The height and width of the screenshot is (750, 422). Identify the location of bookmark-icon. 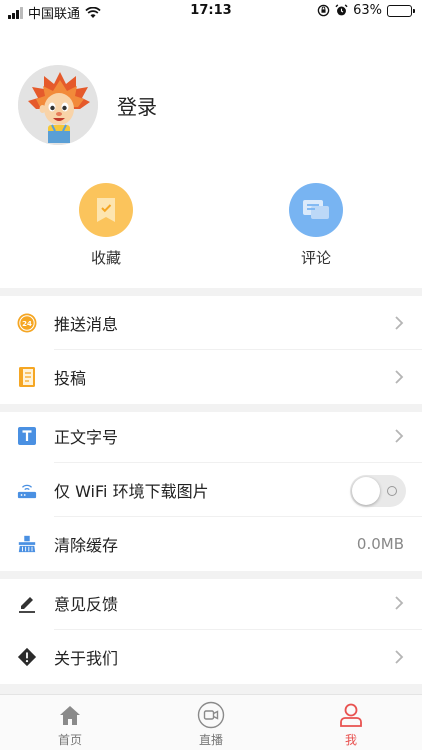
(106, 210).